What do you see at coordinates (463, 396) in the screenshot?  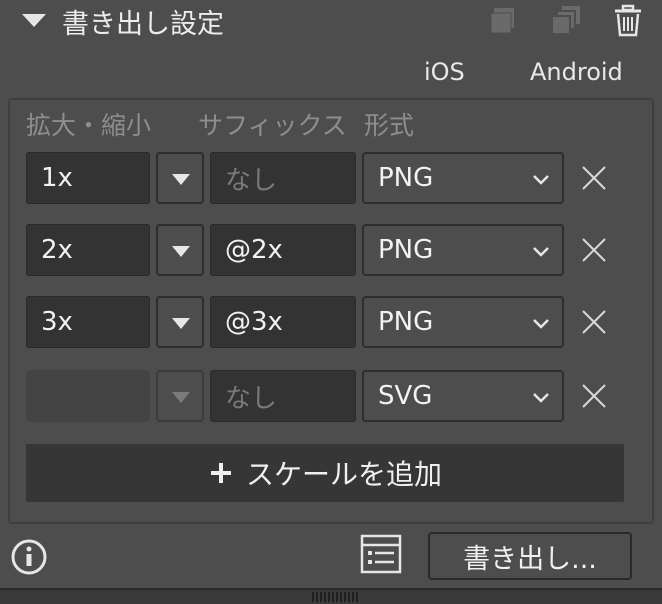 I see `format-select: SVG` at bounding box center [463, 396].